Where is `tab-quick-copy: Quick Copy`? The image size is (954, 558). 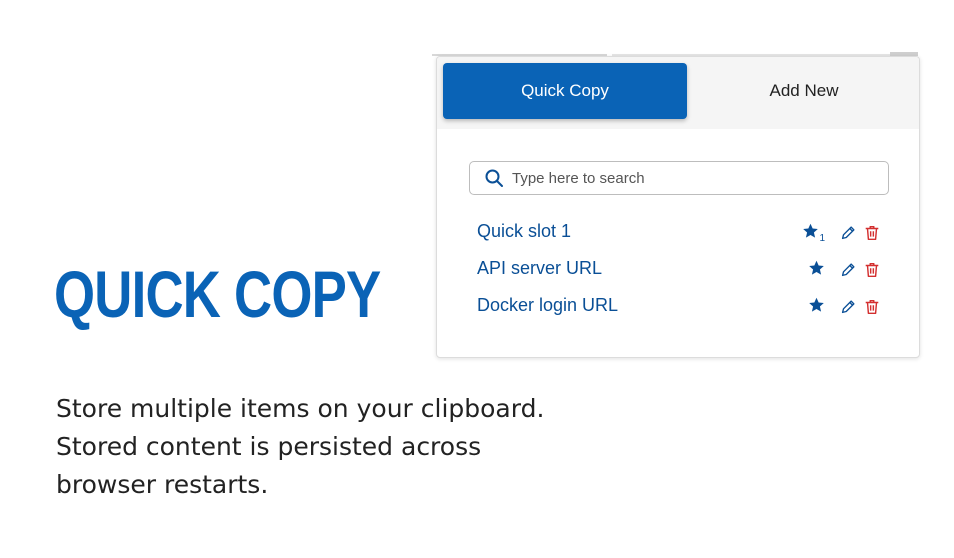
tab-quick-copy: Quick Copy is located at coordinates (565, 91).